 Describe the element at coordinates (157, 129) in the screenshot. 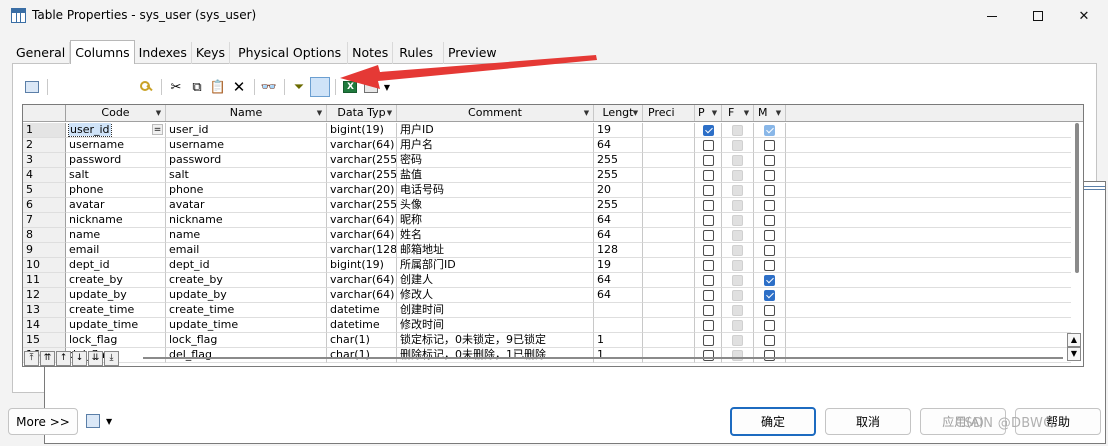

I see `equals-sync-icon: =` at that location.